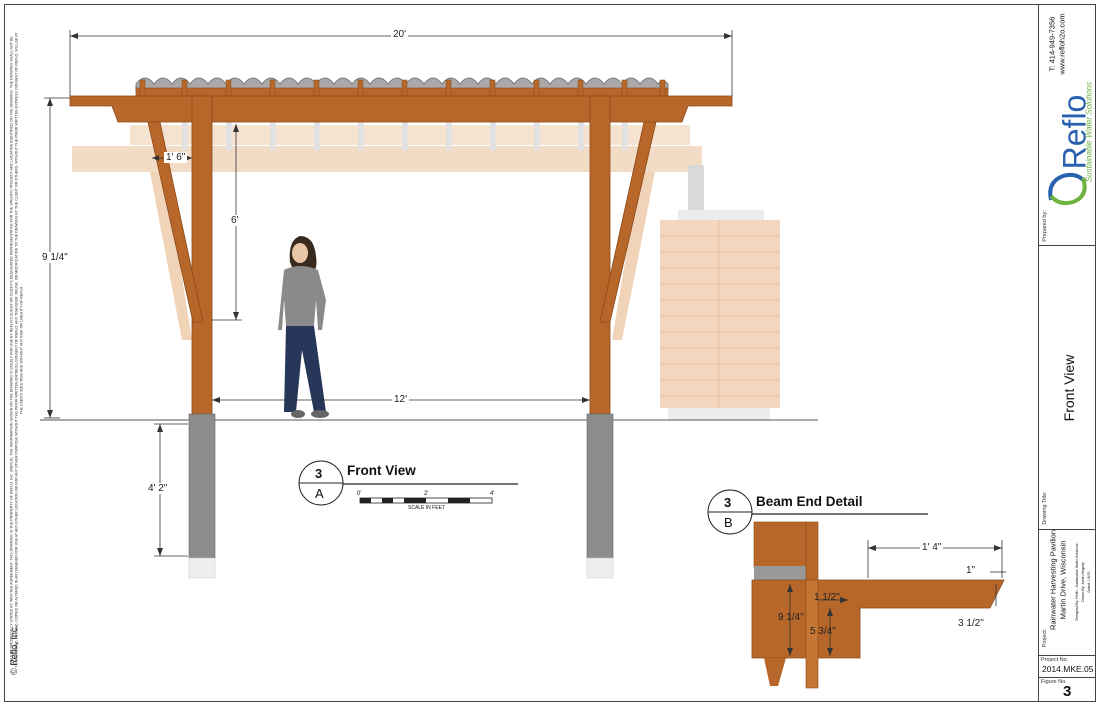 This screenshot has height=706, width=1100. I want to click on dim-footing-depth: 4' 2", so click(158, 488).